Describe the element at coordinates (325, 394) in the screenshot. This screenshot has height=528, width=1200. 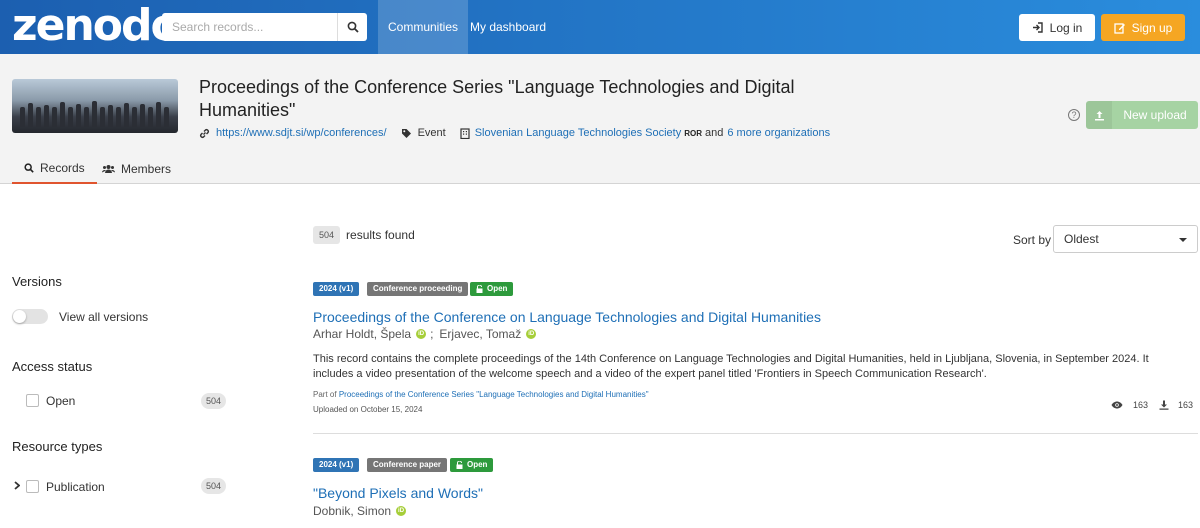
I see `part-of-label: Part of` at that location.